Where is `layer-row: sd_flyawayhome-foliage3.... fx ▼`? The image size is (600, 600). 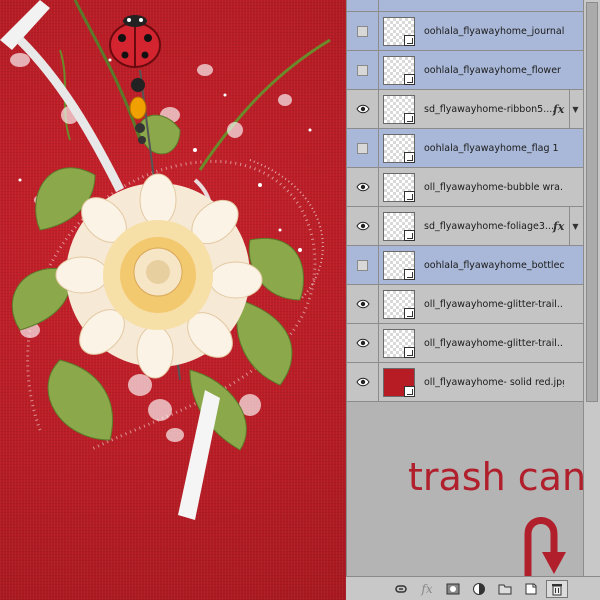
layer-row: sd_flyawayhome-foliage3.... fx ▼ is located at coordinates (465, 226).